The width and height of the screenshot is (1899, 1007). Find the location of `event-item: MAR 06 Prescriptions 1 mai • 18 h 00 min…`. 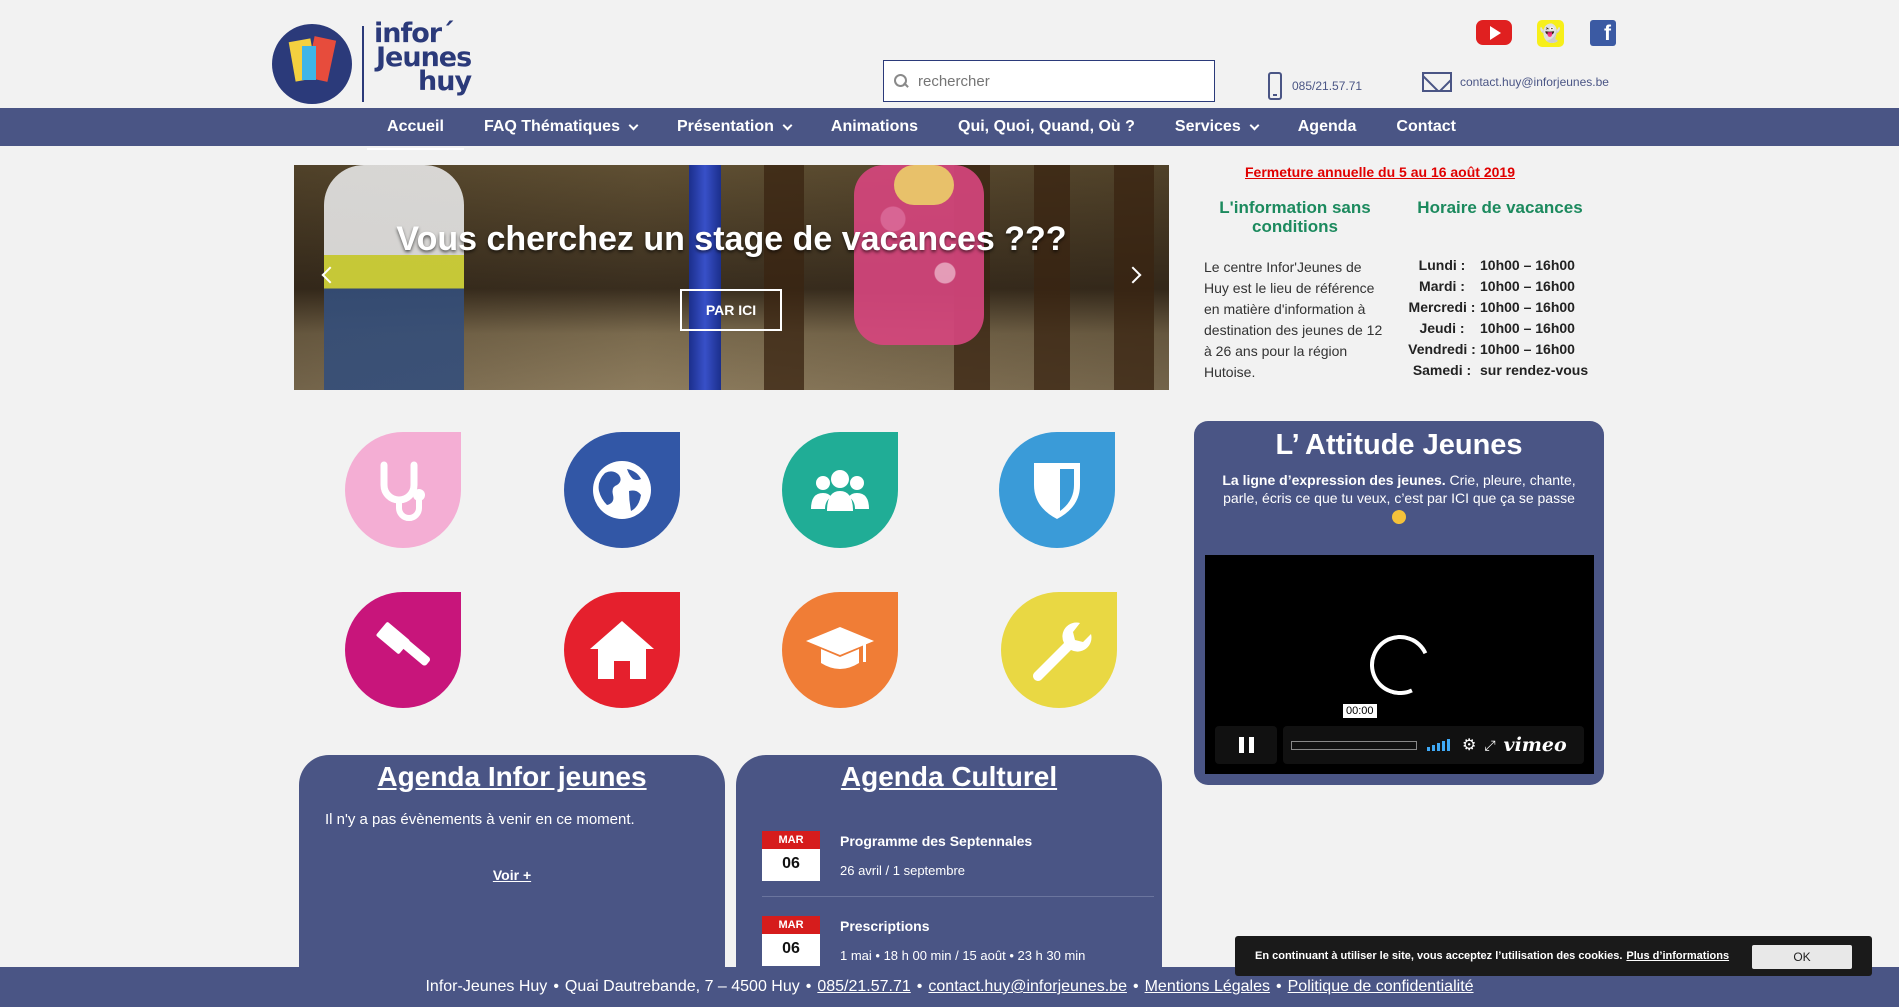

event-item: MAR 06 Prescriptions 1 mai • 18 h 00 min… is located at coordinates (958, 941).